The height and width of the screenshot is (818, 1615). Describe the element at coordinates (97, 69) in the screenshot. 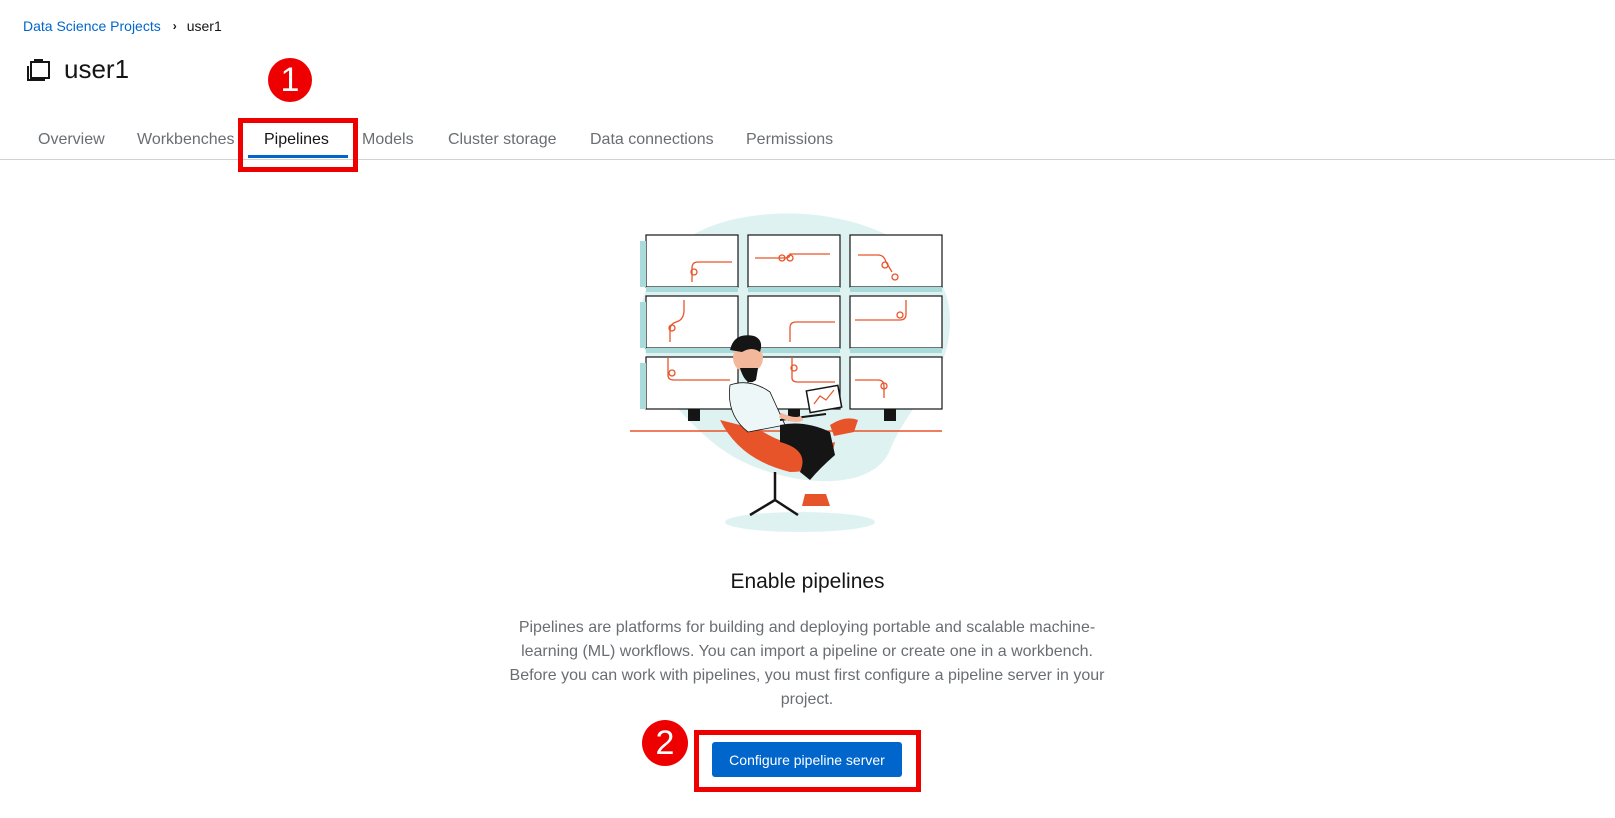

I see `page-title: user1` at that location.